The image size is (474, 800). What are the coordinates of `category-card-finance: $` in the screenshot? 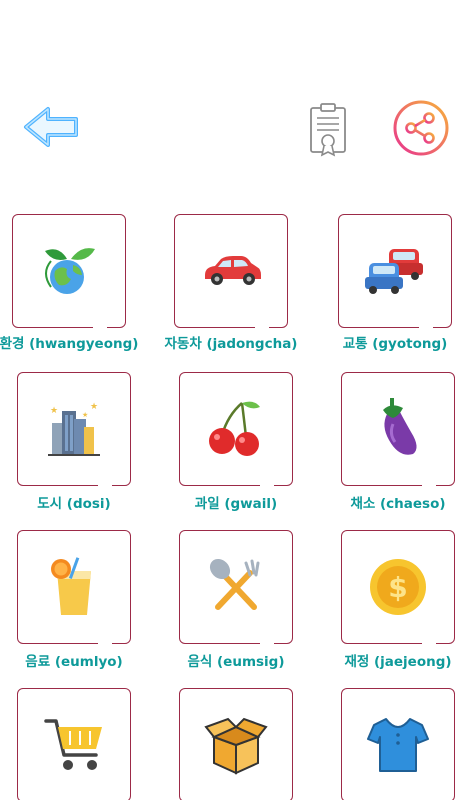 It's located at (398, 588).